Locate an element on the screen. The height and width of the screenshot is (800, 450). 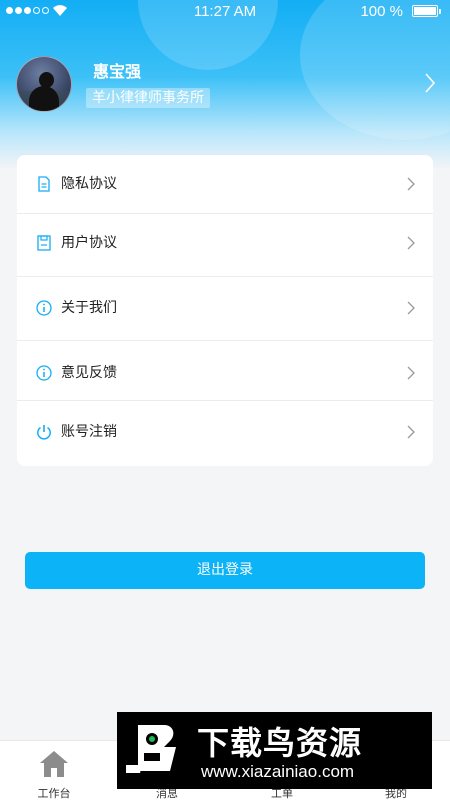
profile-summary: 惠宝强 羊小律律师事务所 is located at coordinates (226, 86).